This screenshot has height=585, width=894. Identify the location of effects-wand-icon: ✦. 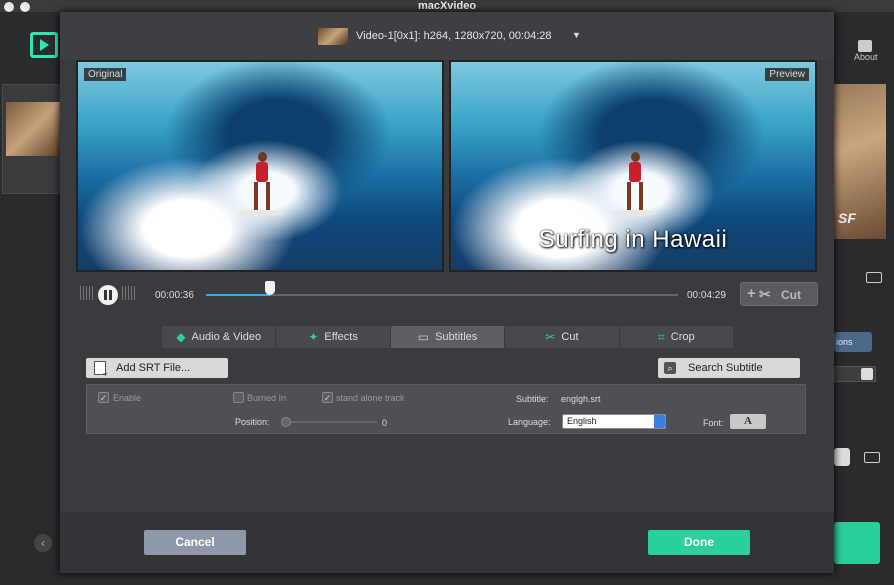
(313, 337).